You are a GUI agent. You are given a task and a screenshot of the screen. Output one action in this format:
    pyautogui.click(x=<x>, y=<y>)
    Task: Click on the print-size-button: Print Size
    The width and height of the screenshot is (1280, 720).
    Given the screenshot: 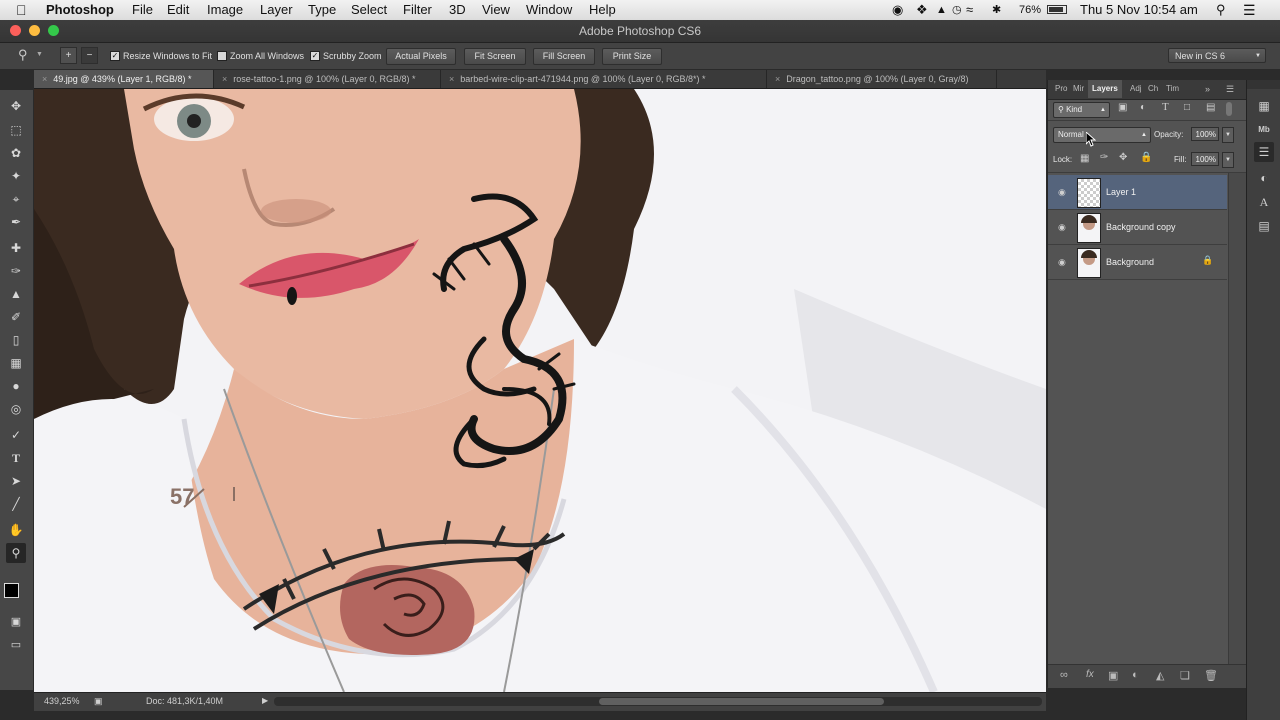 What is the action you would take?
    pyautogui.click(x=632, y=56)
    